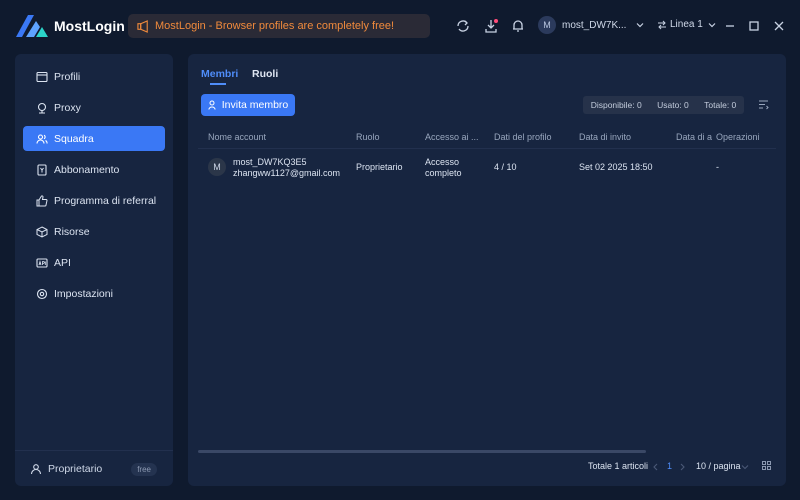  Describe the element at coordinates (67, 76) in the screenshot. I see `sidebar-item-label: Profili` at that location.